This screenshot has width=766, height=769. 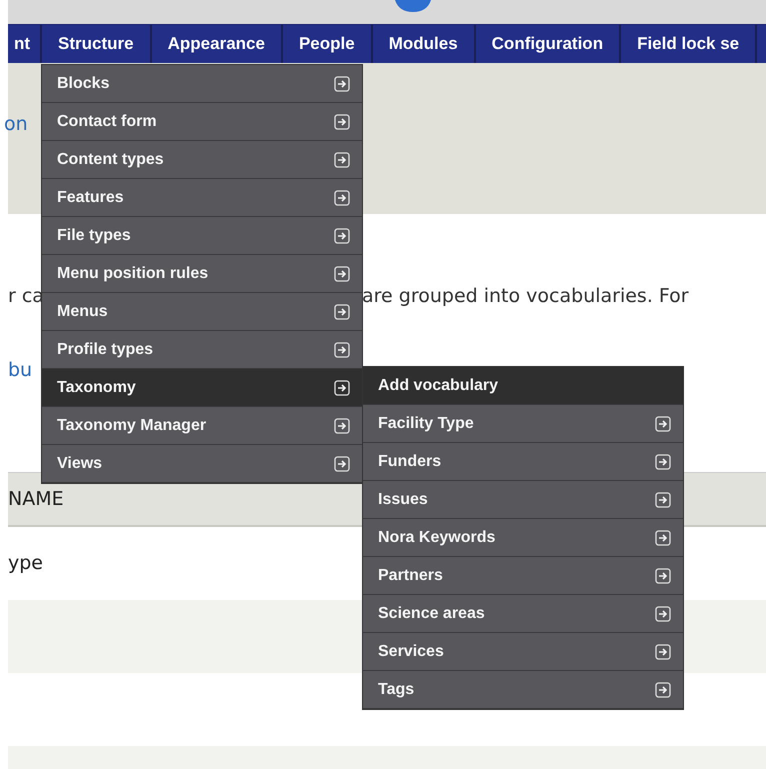 What do you see at coordinates (16, 124) in the screenshot?
I see `breadcrumb-link: on` at bounding box center [16, 124].